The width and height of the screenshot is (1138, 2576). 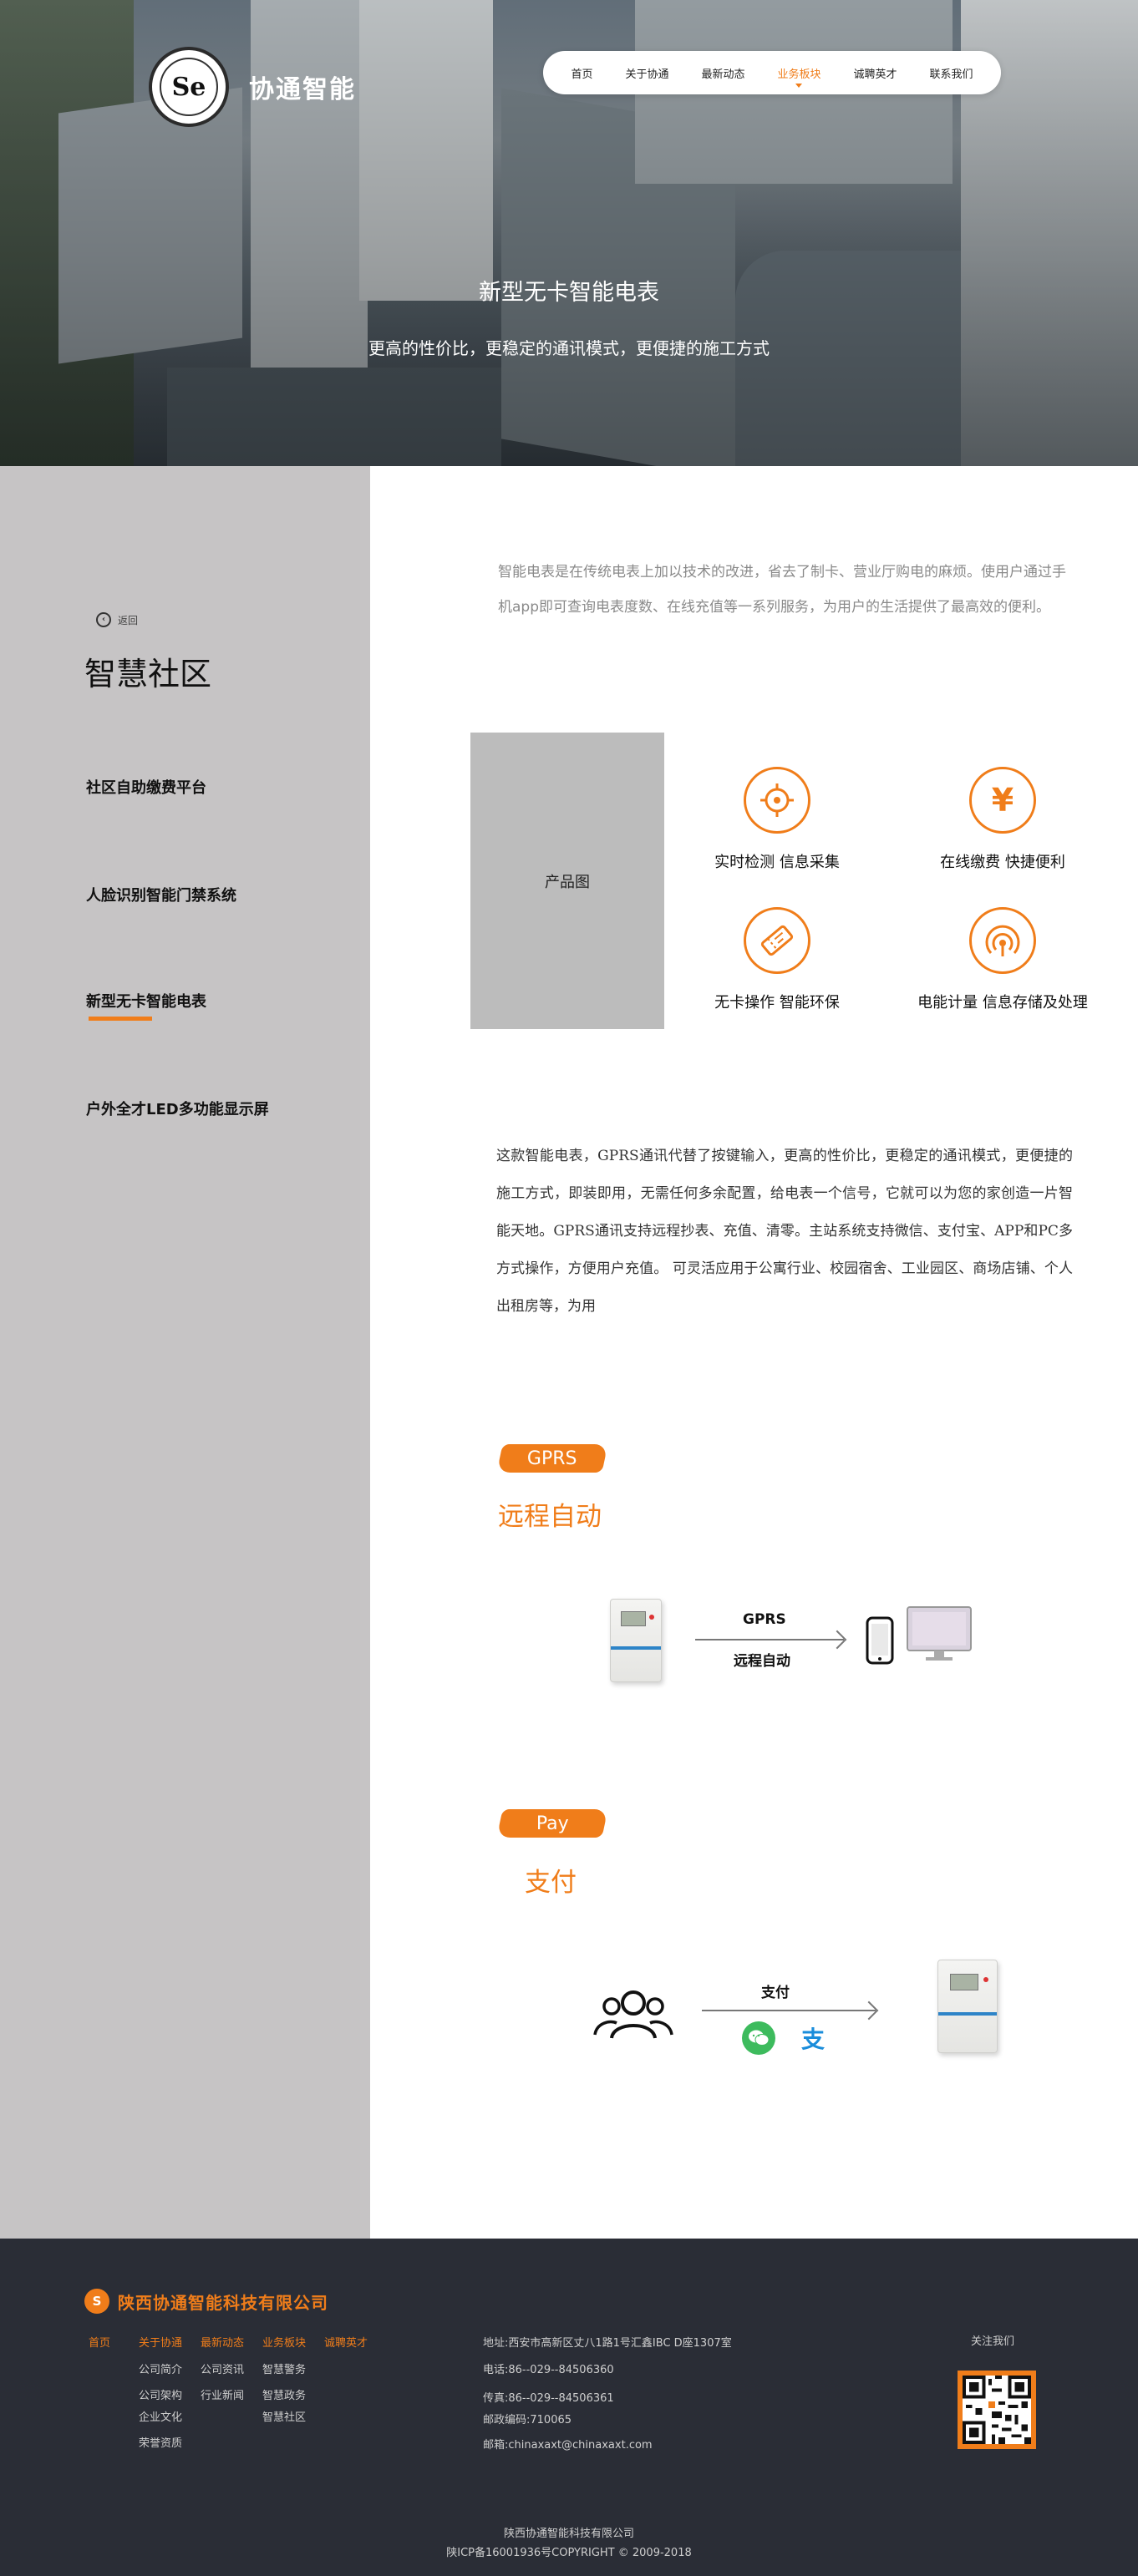 I want to click on gprs-tag-label: GPRS, so click(x=552, y=1458).